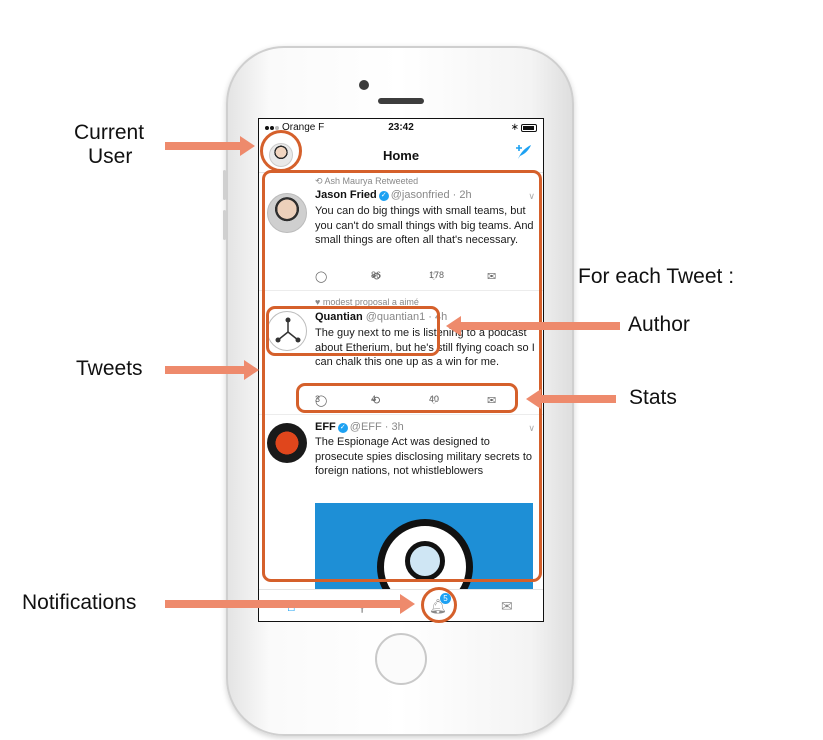 The height and width of the screenshot is (740, 823). I want to click on stats-arrow, so click(571, 399).